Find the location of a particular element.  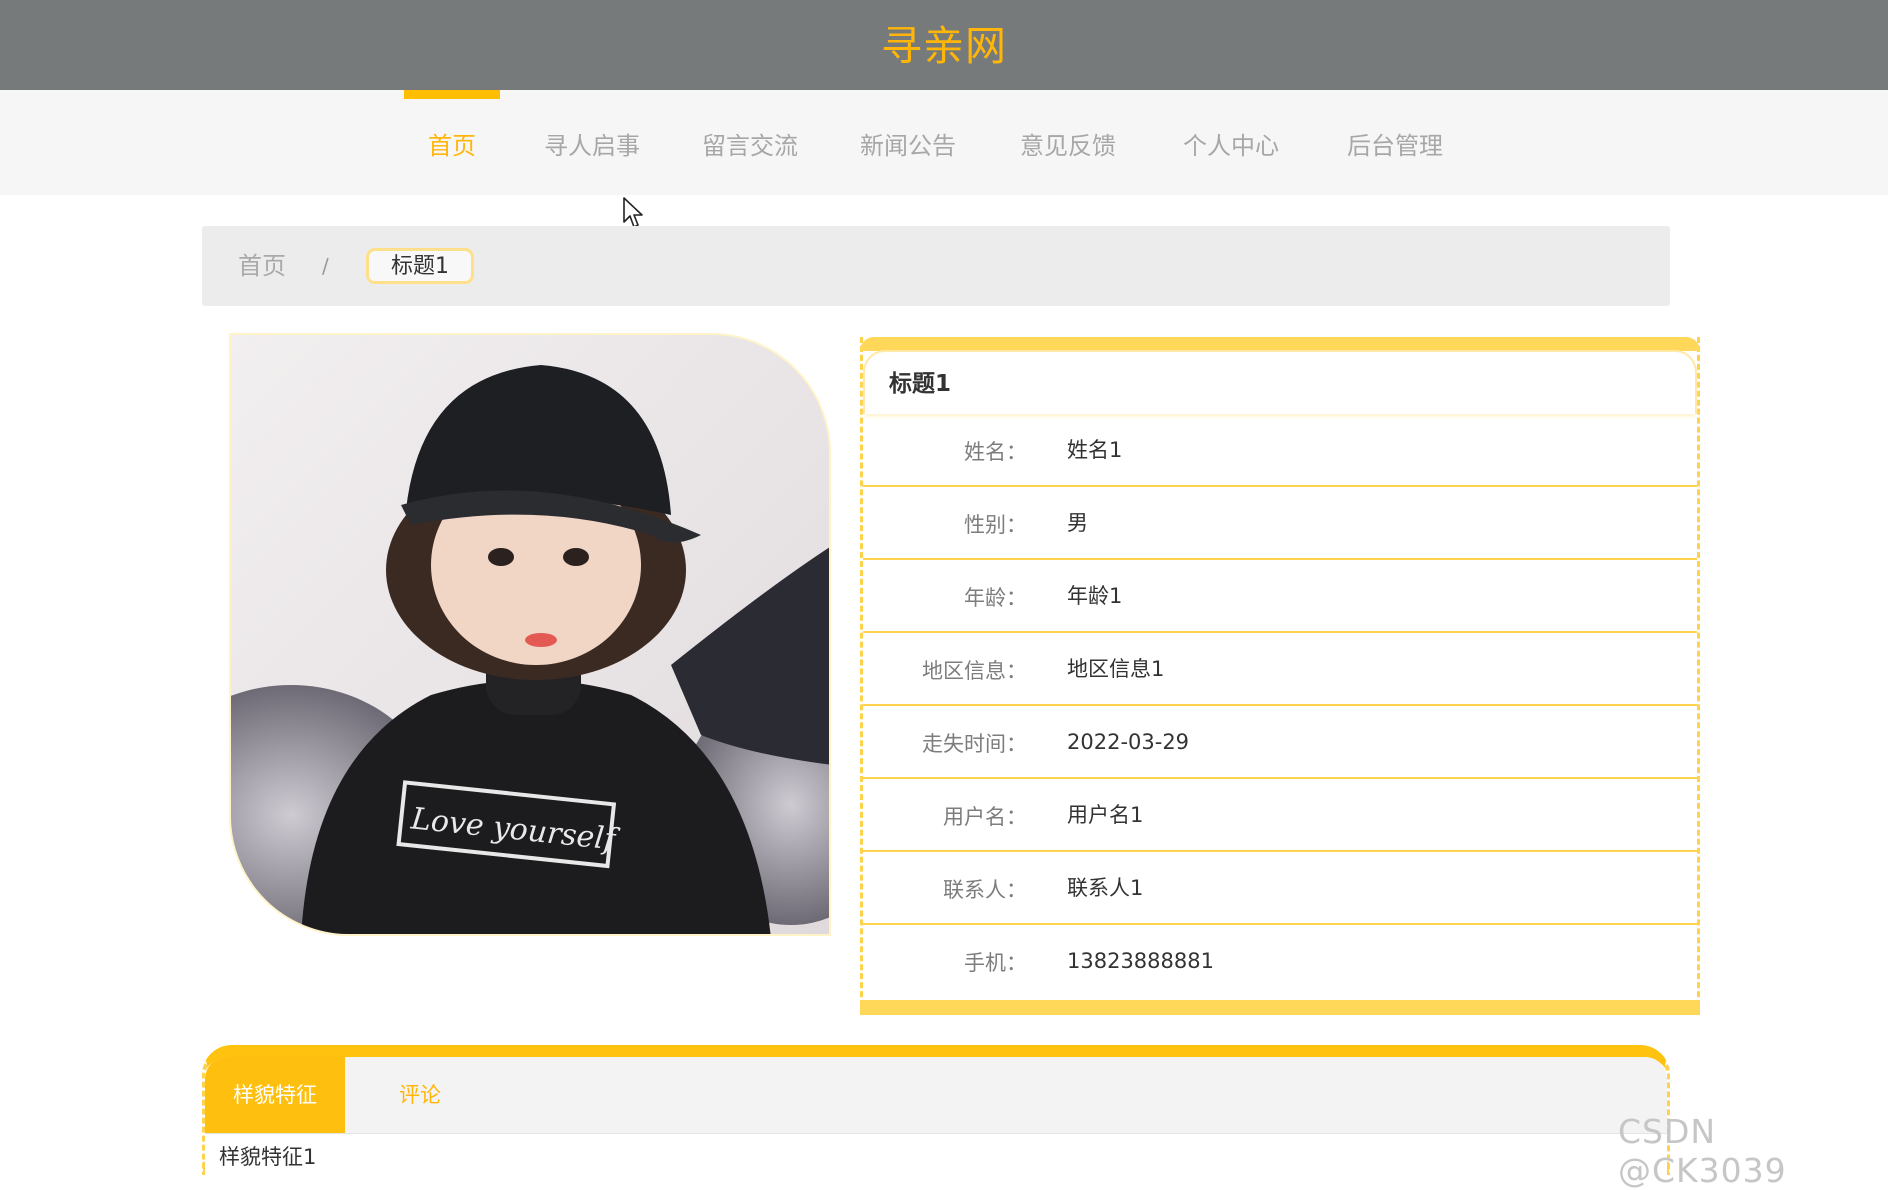

detail-title-box: 标题1 is located at coordinates (1280, 382).